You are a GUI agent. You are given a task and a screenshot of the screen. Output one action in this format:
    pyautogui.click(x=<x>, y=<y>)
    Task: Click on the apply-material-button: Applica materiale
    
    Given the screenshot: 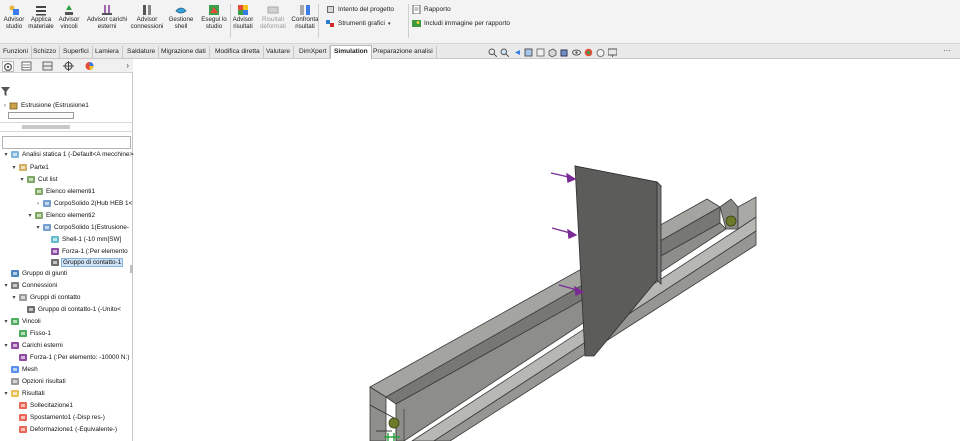 What is the action you would take?
    pyautogui.click(x=41, y=17)
    